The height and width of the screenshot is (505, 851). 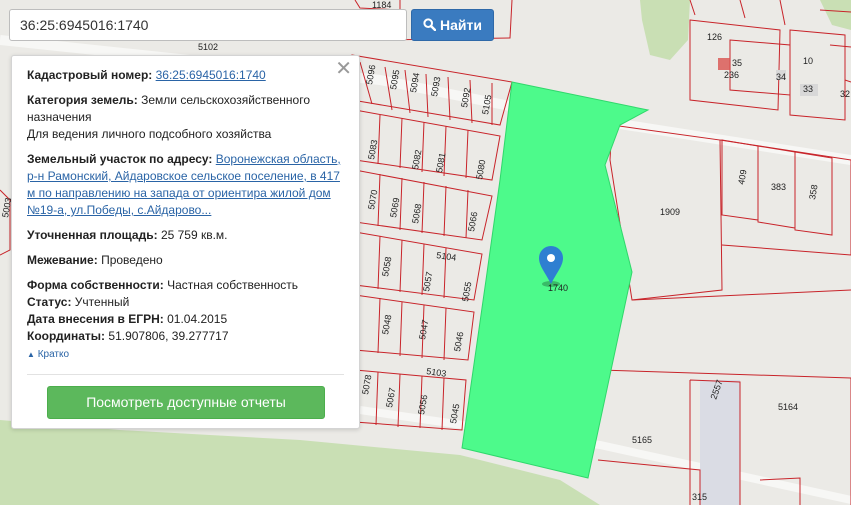 What do you see at coordinates (62, 260) in the screenshot?
I see `survey-label: Межевание:` at bounding box center [62, 260].